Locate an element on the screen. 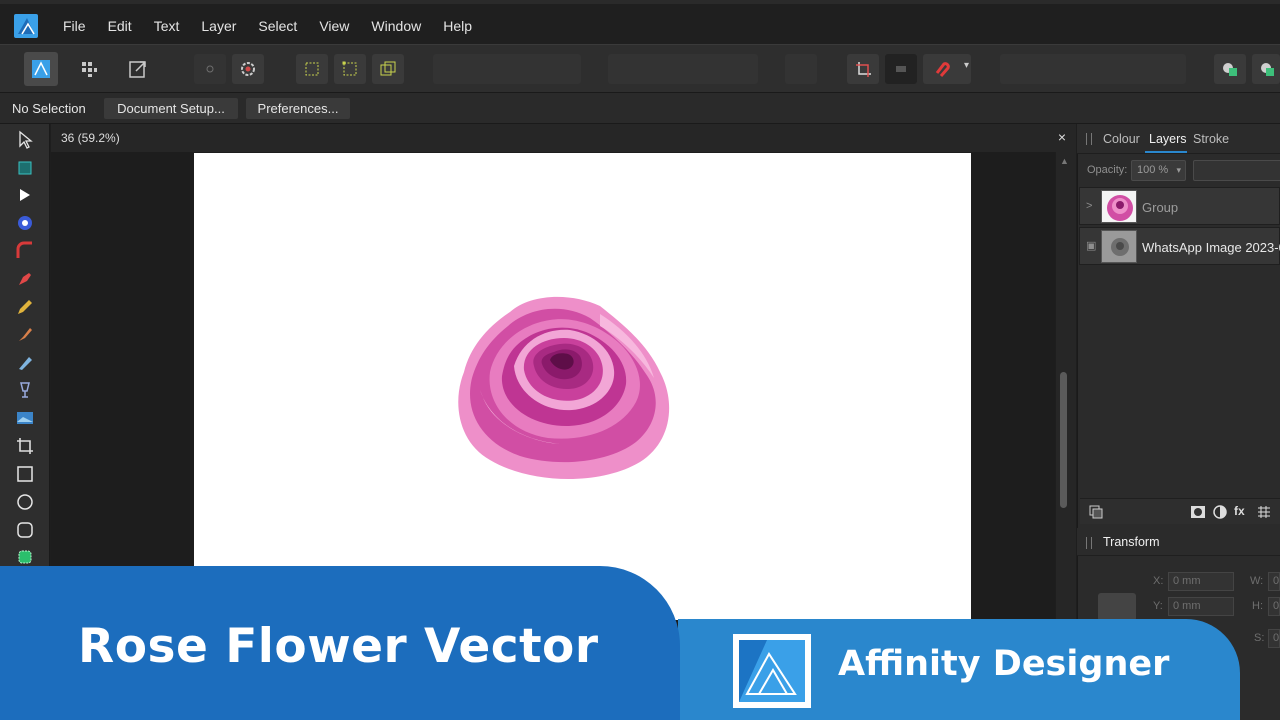 The width and height of the screenshot is (1280, 720). snapping-button is located at coordinates (210, 69).